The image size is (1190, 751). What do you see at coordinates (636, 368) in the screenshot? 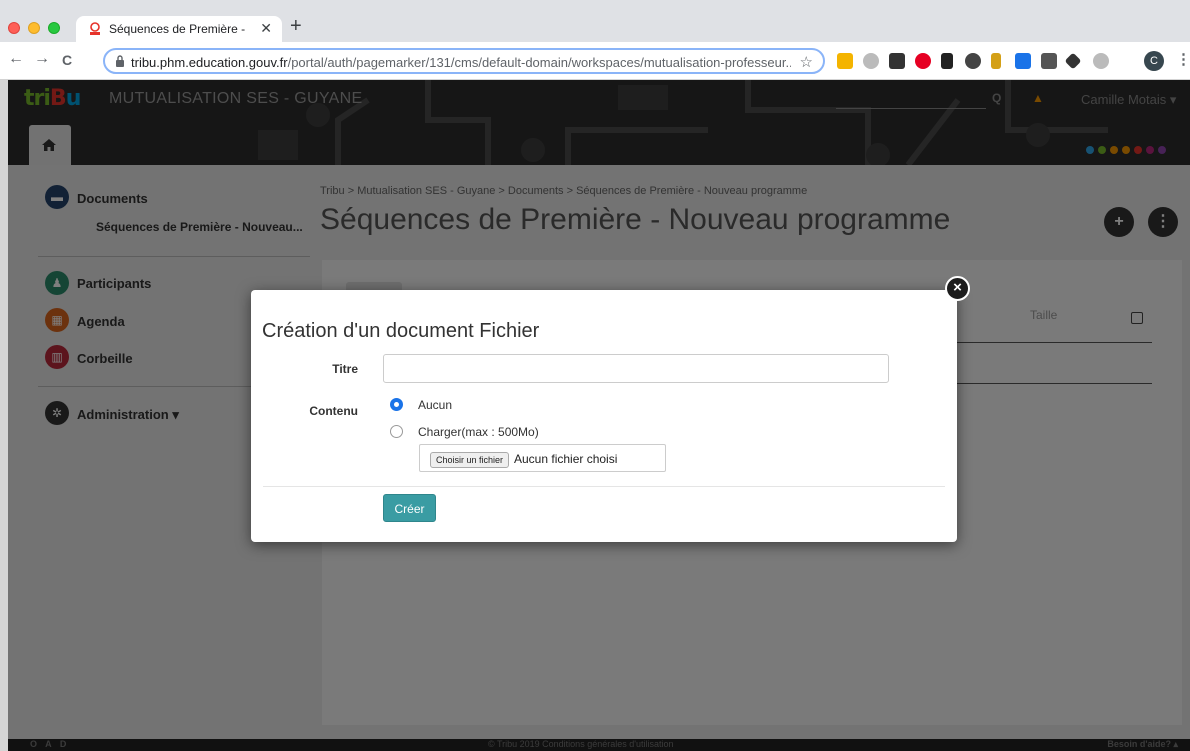
I see `title-input` at bounding box center [636, 368].